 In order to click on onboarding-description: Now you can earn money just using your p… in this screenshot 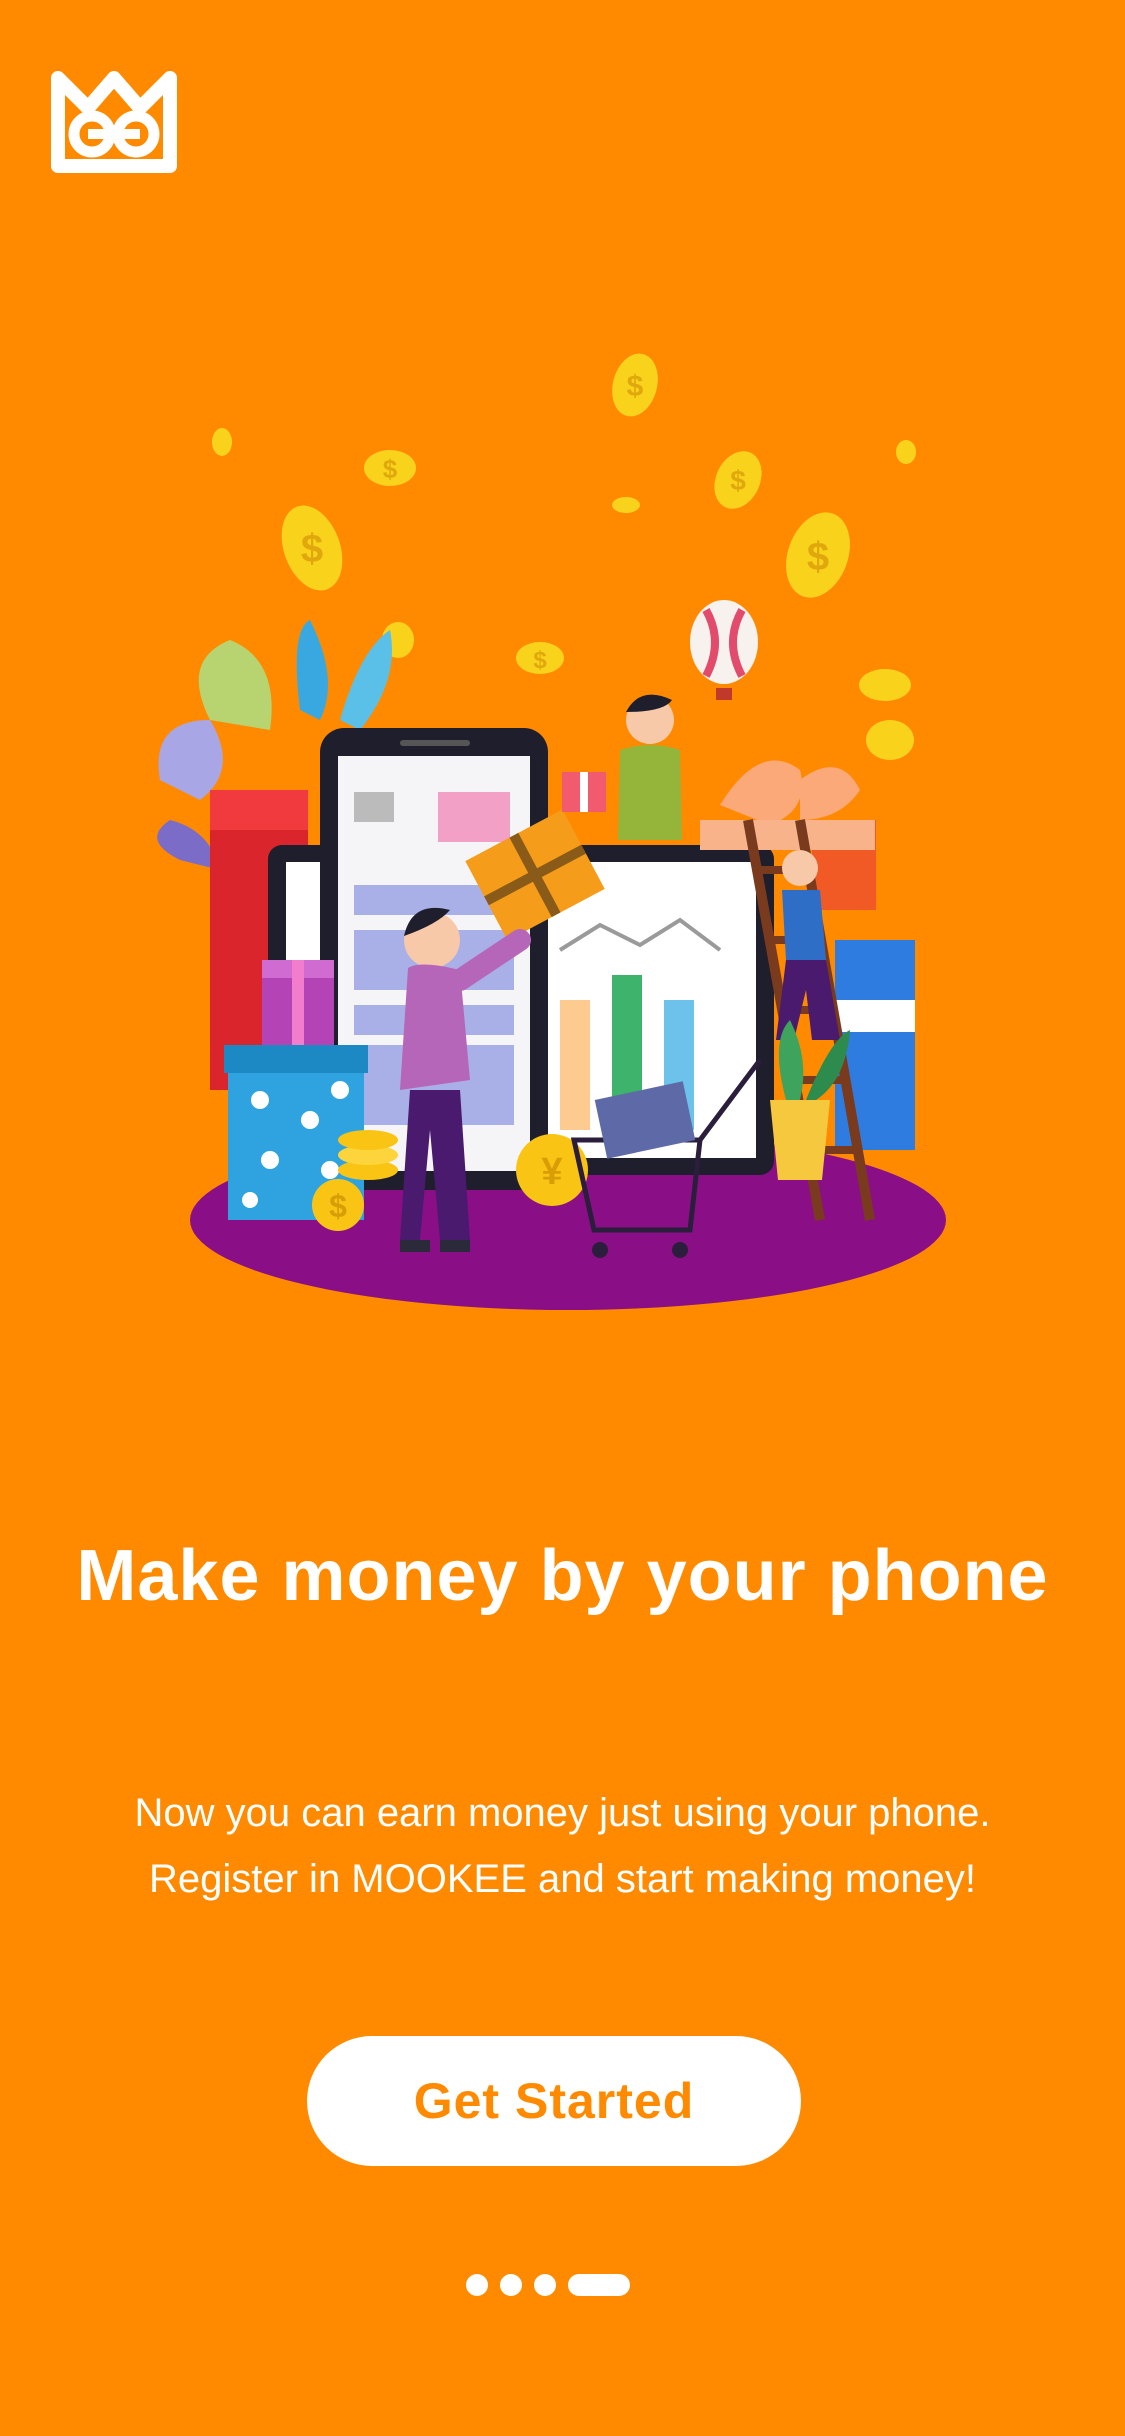, I will do `click(562, 1846)`.